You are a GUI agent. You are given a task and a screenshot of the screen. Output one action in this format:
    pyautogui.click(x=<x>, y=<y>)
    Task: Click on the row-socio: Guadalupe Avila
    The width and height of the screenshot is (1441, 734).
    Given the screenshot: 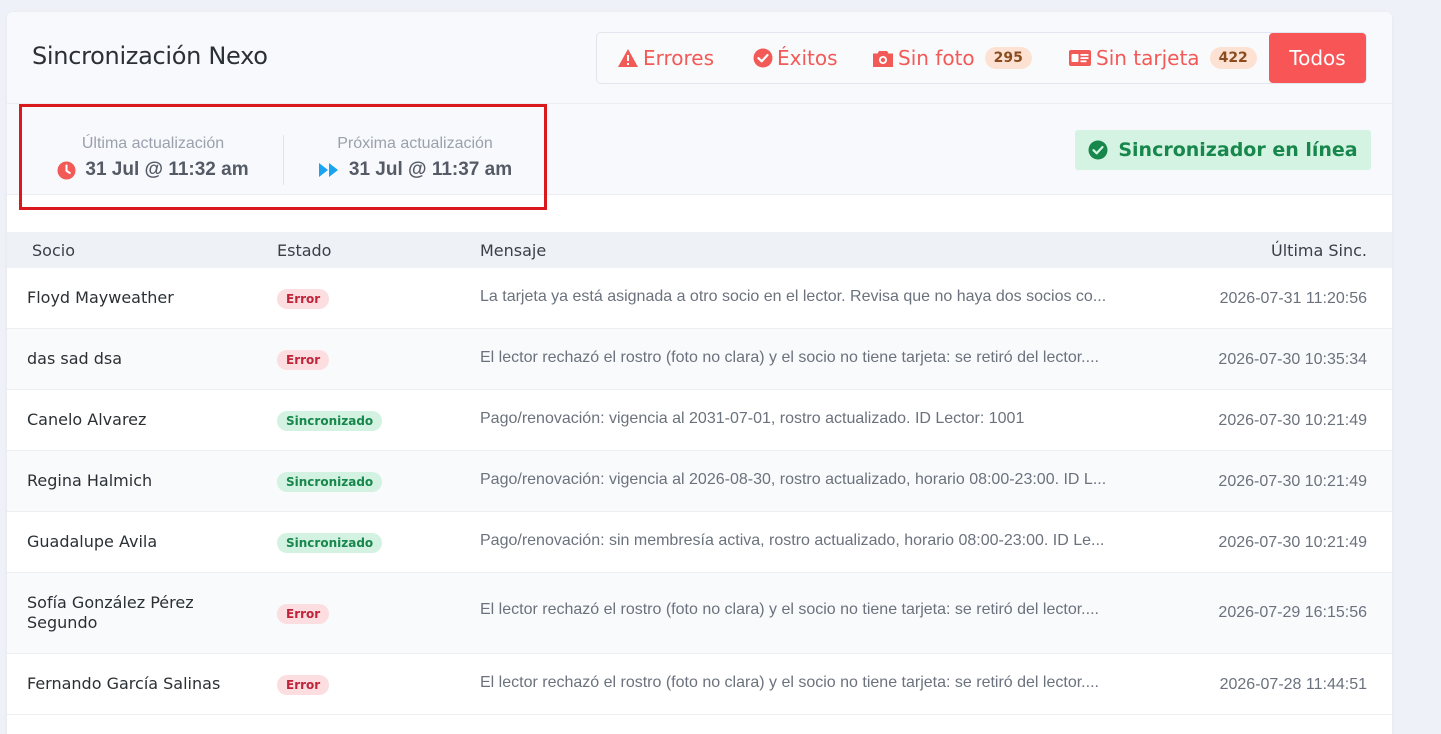 What is the action you would take?
    pyautogui.click(x=92, y=541)
    